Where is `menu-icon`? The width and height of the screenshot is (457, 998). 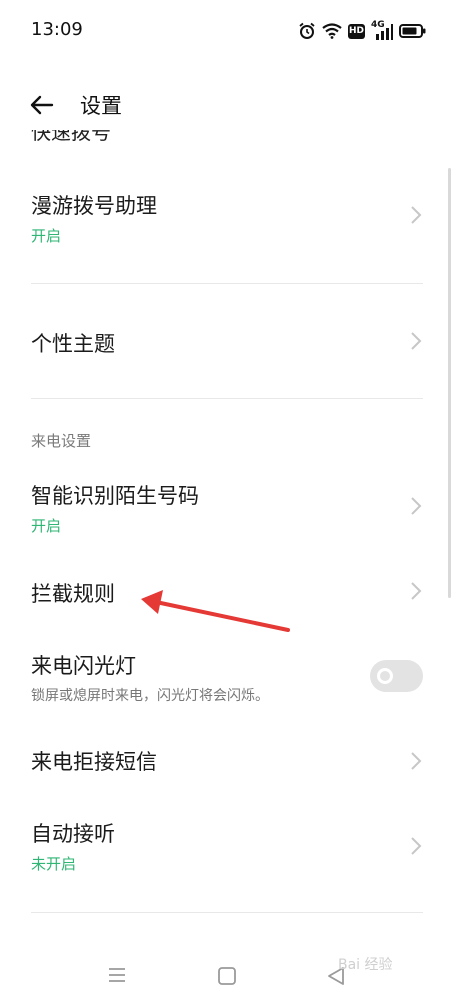
menu-icon is located at coordinates (117, 975).